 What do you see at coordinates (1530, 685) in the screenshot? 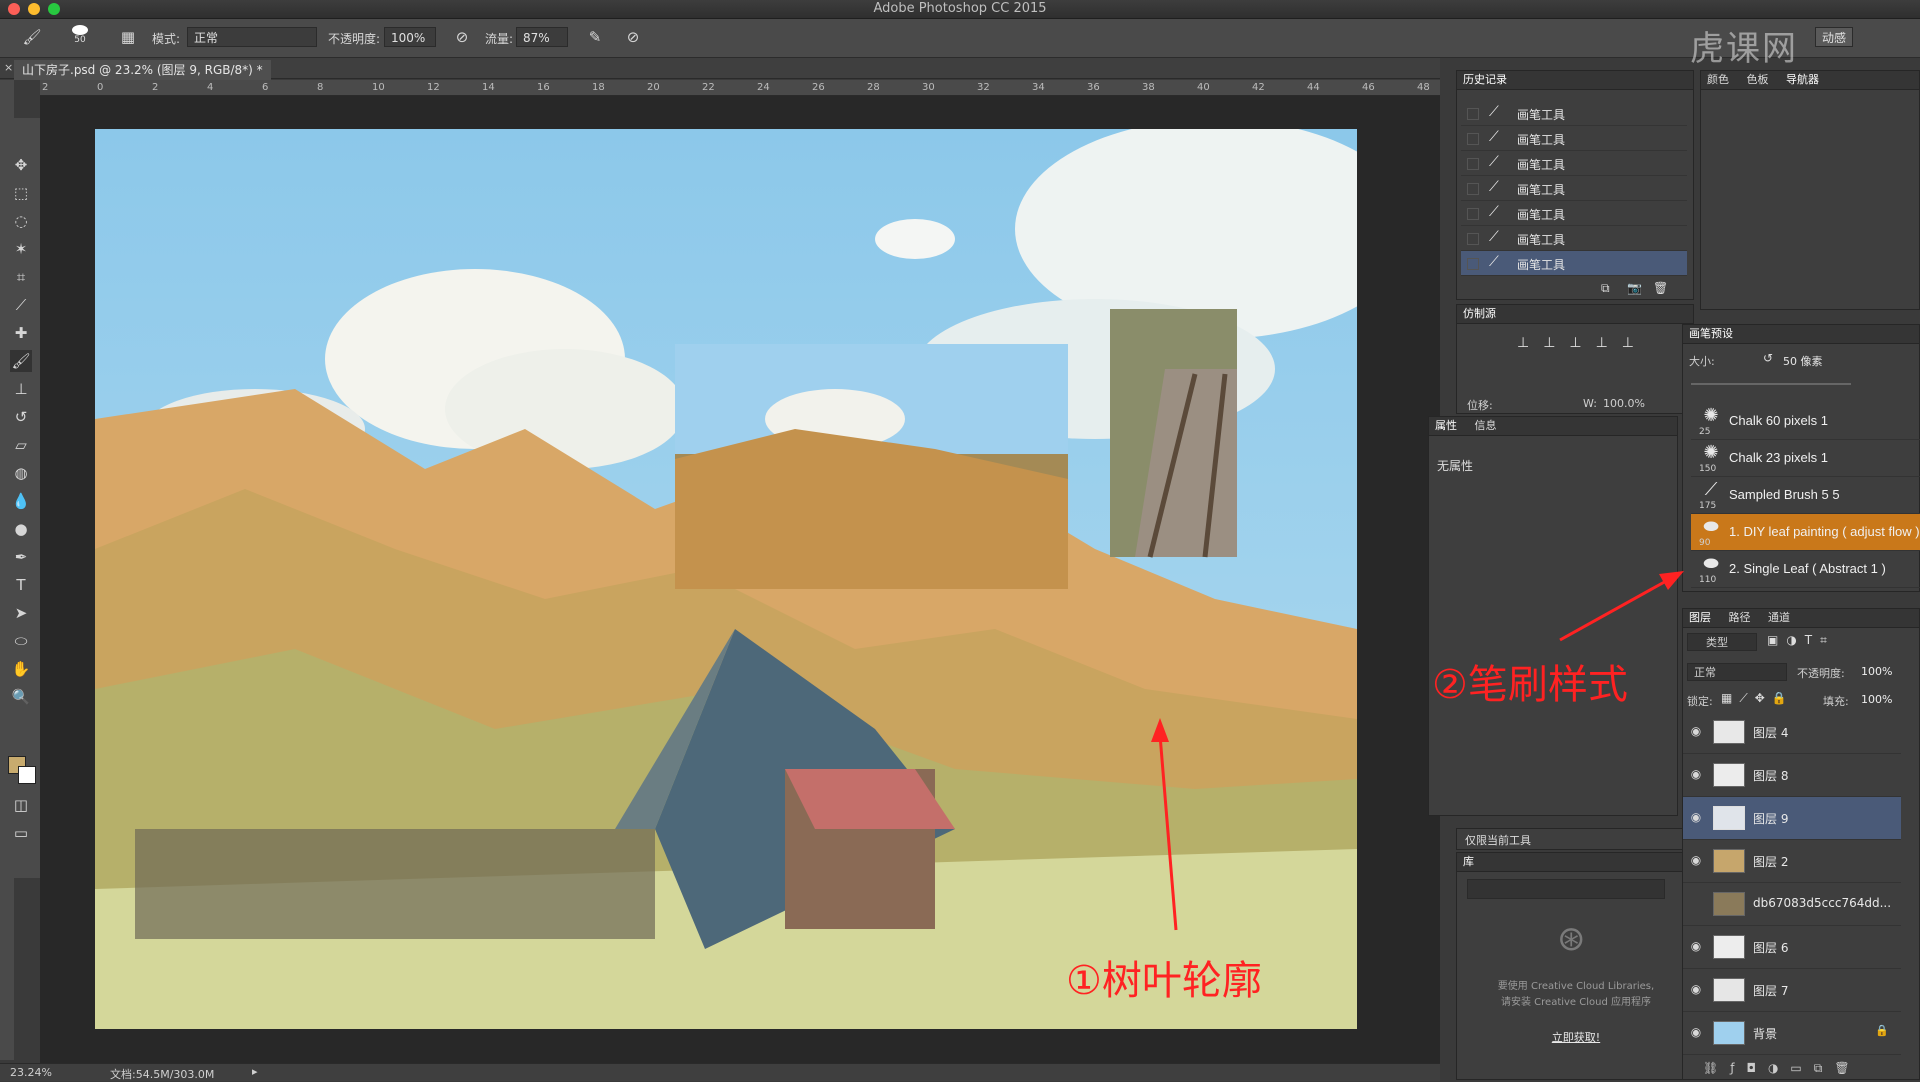
I see `annotation-brush-style: ②笔刷样式` at bounding box center [1530, 685].